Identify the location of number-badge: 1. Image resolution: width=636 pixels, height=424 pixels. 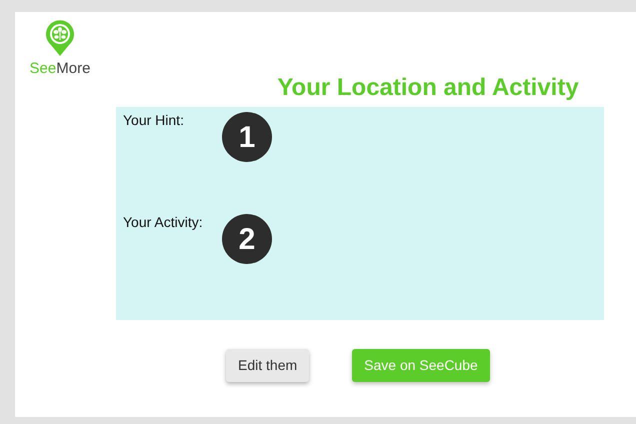
(247, 137).